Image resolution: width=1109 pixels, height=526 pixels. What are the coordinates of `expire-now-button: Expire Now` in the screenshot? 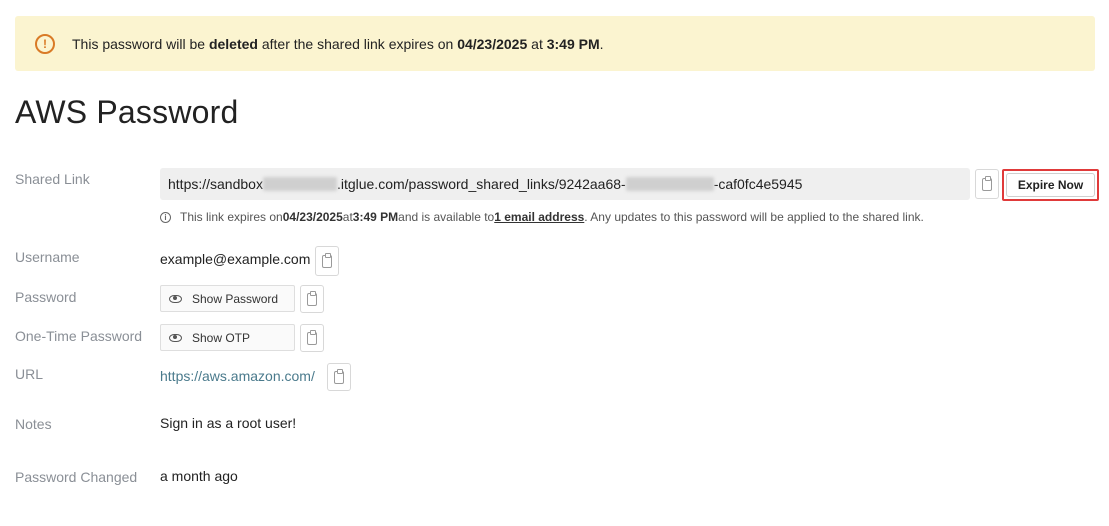 It's located at (1050, 185).